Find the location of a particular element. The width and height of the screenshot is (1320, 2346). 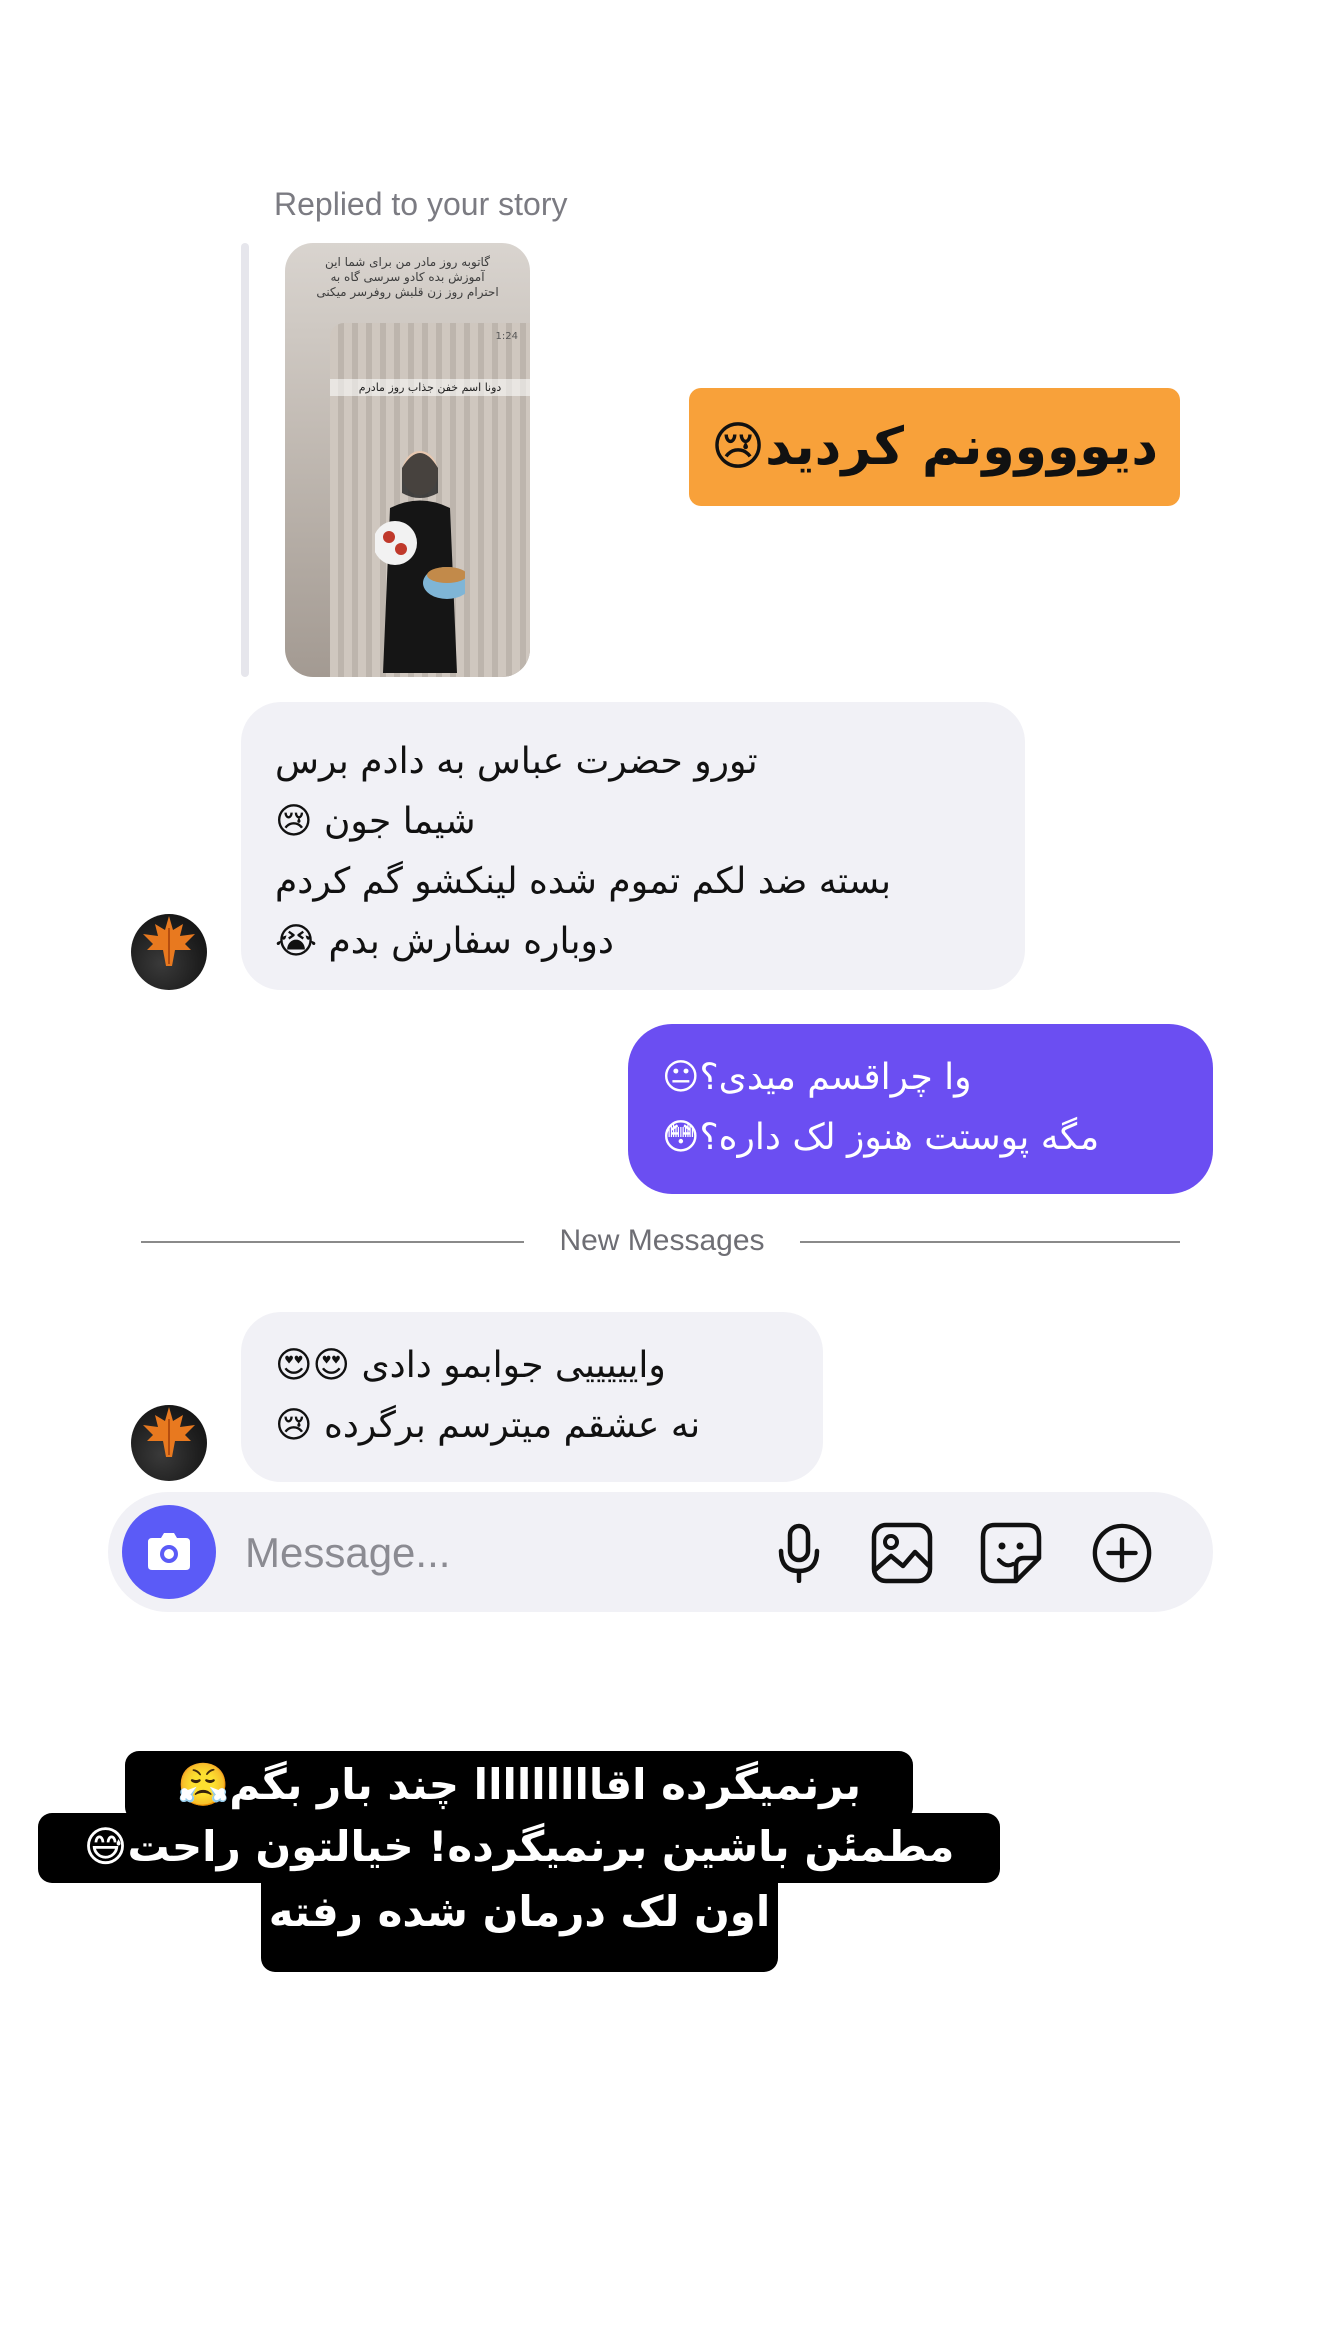

sticker-button is located at coordinates (1011, 1553).